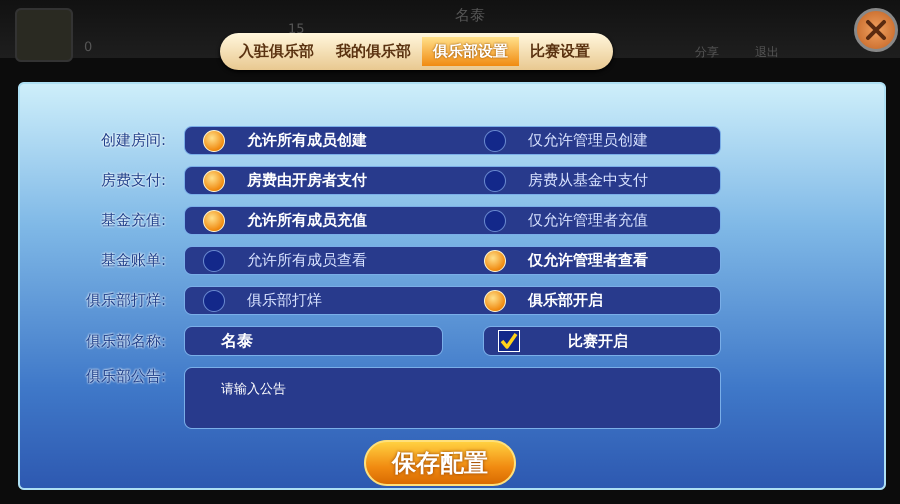 The width and height of the screenshot is (900, 504). I want to click on option-label: 房费从基金中支付, so click(588, 180).